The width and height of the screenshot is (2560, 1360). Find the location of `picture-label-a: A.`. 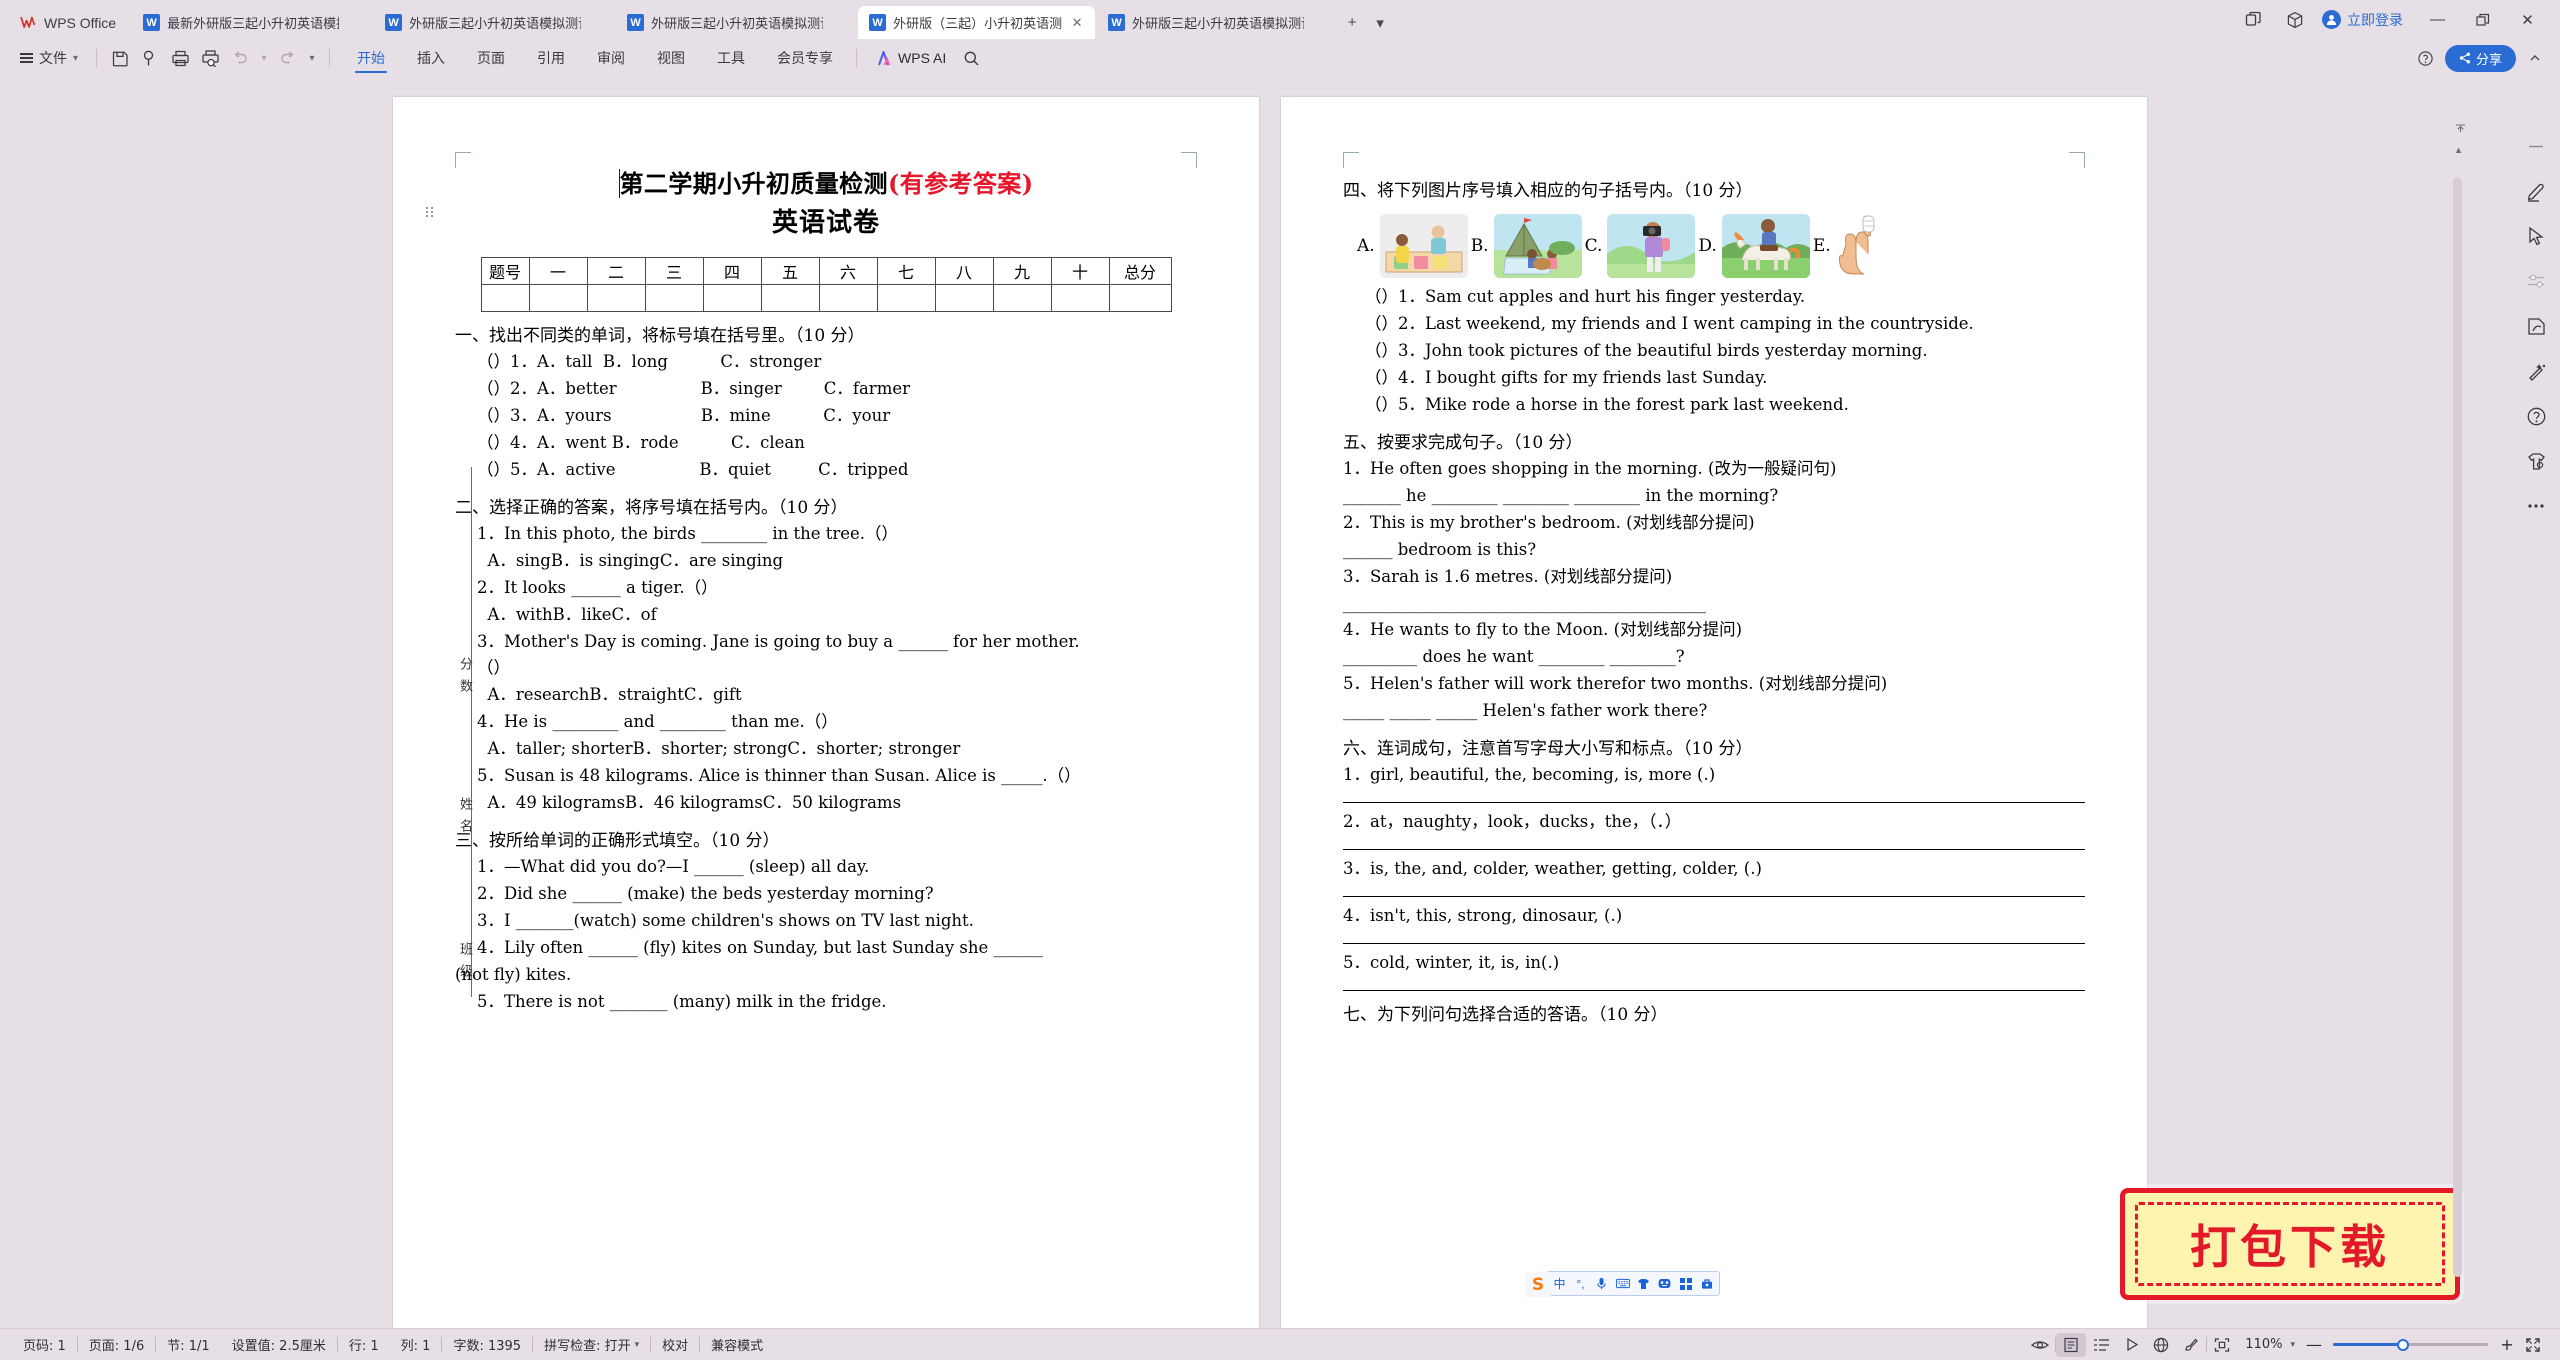

picture-label-a: A. is located at coordinates (1366, 246).